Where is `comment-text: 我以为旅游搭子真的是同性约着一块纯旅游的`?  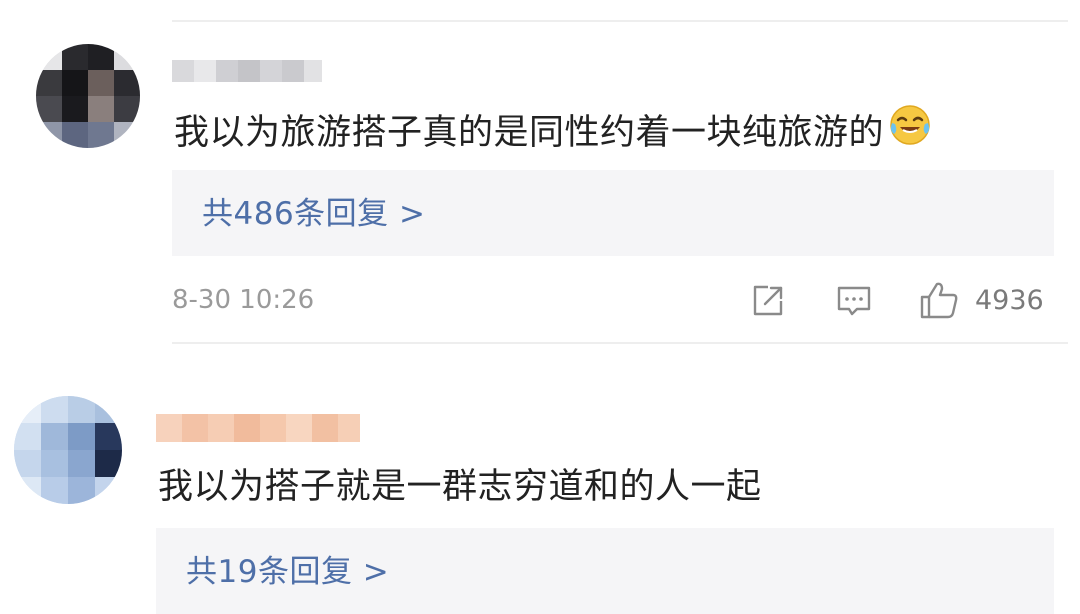 comment-text: 我以为旅游搭子真的是同性约着一块纯旅游的 is located at coordinates (553, 132).